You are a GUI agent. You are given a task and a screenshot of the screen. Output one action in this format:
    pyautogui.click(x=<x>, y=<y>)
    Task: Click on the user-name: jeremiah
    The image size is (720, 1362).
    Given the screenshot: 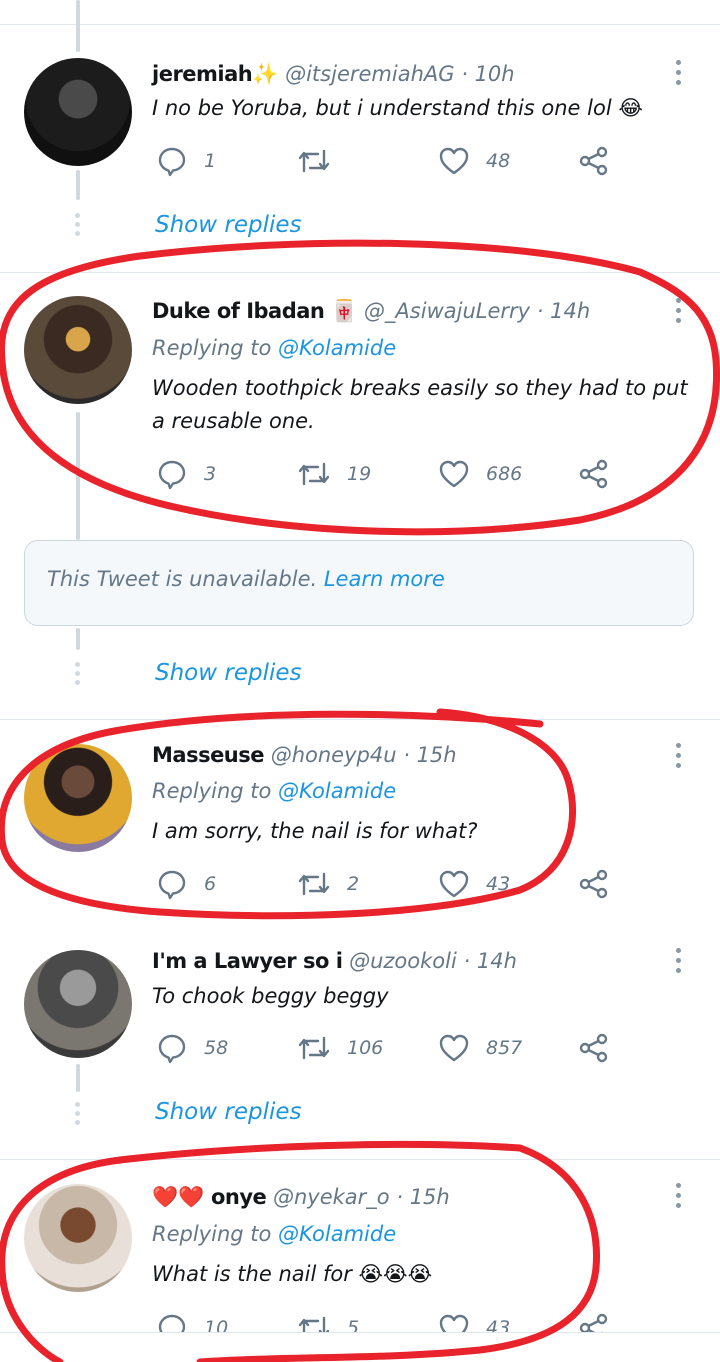 What is the action you would take?
    pyautogui.click(x=202, y=74)
    